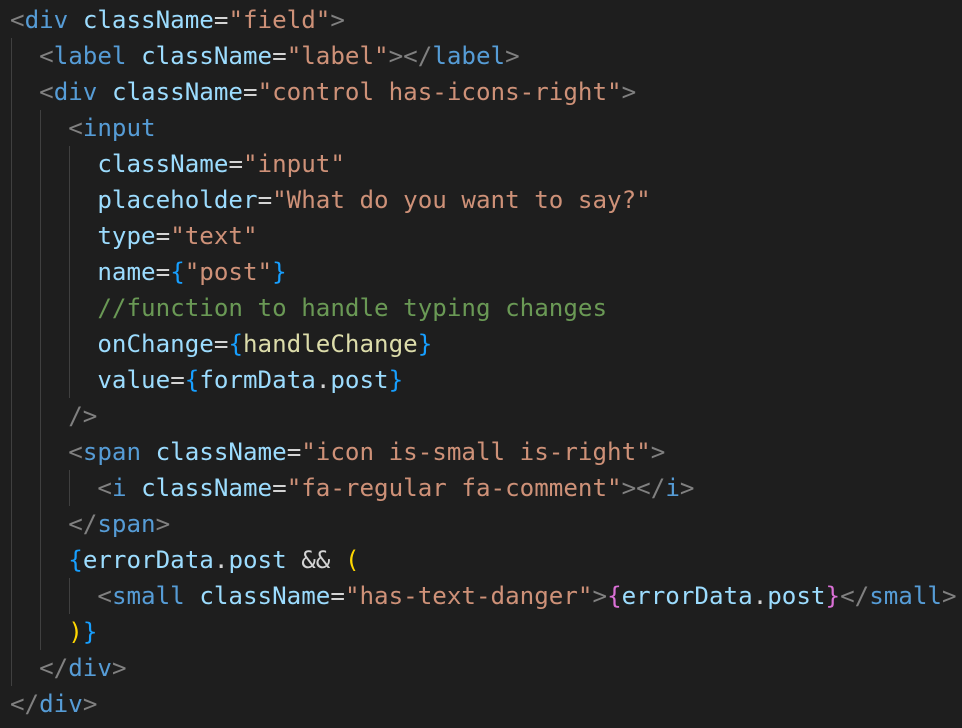 The width and height of the screenshot is (962, 728). I want to click on code-token-comment: //function to handle typing changes, so click(352, 308).